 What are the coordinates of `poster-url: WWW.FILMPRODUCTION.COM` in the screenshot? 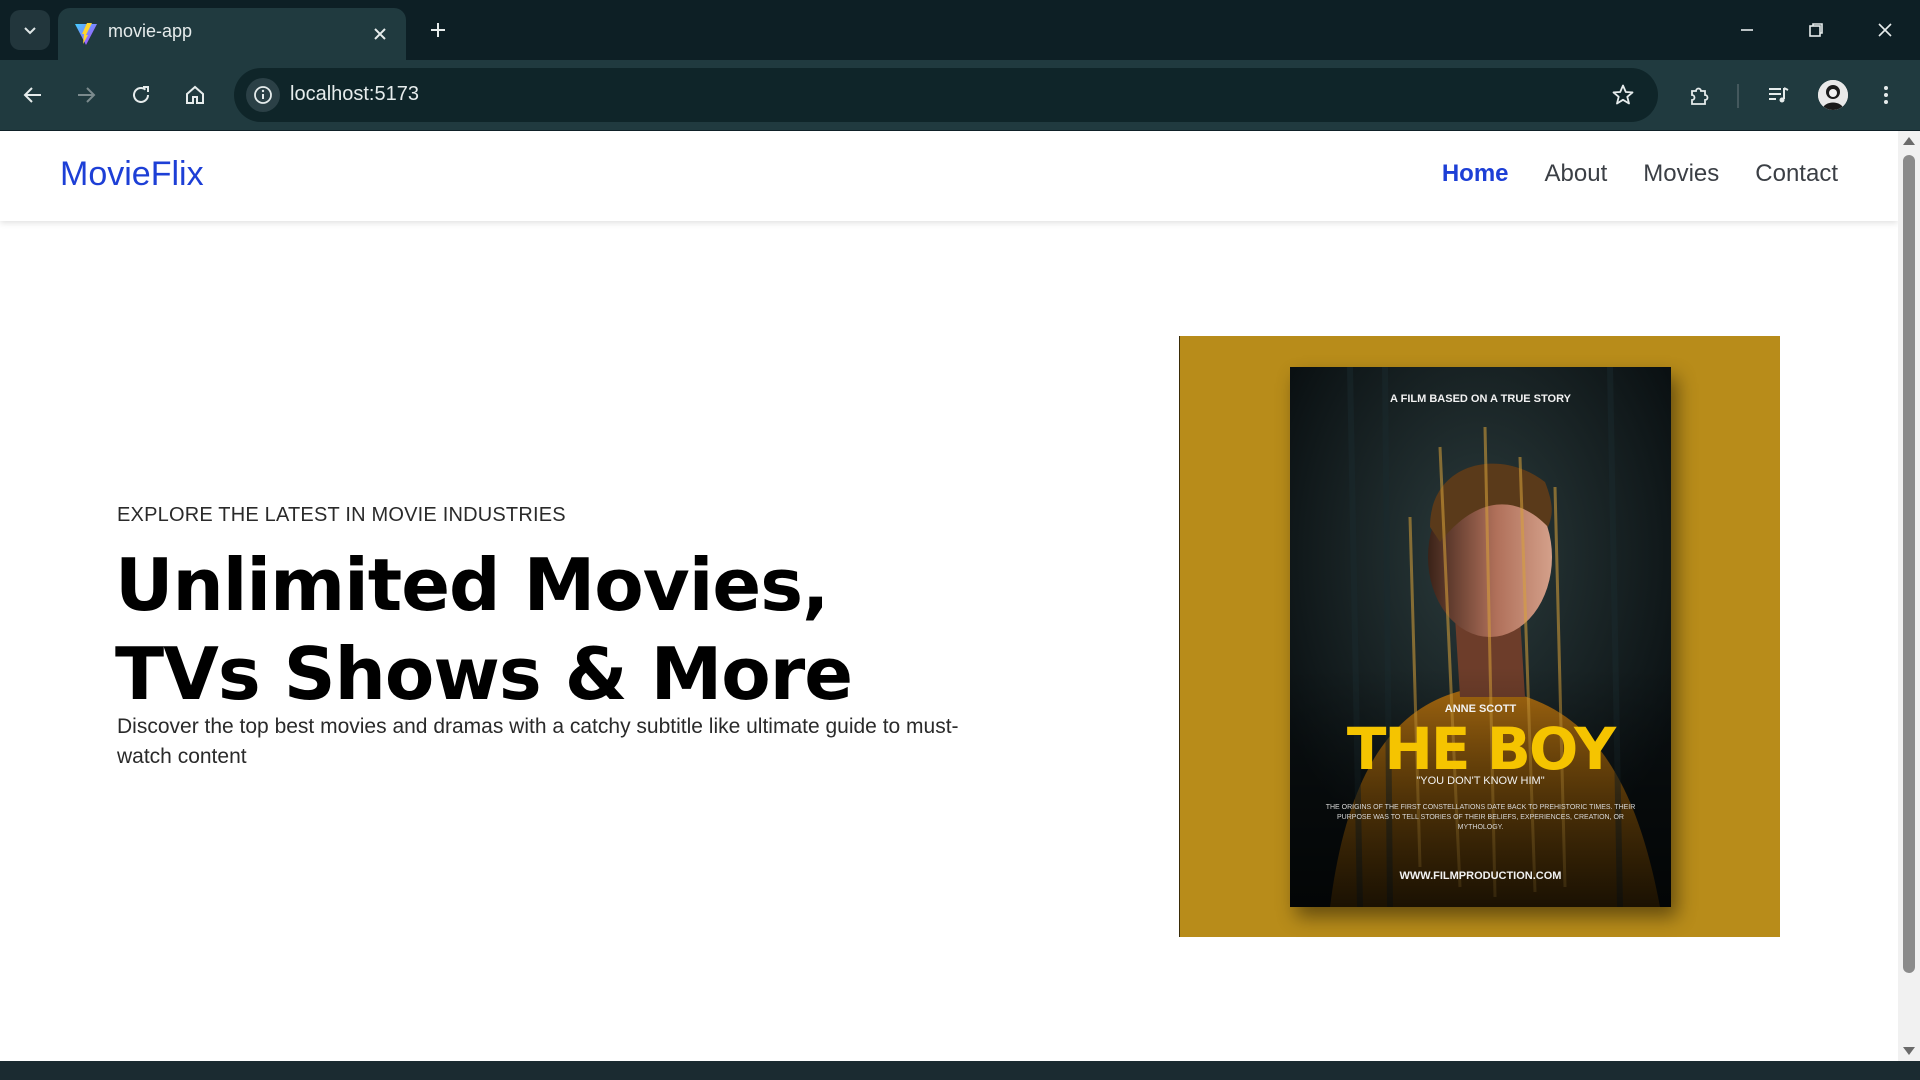 It's located at (1480, 876).